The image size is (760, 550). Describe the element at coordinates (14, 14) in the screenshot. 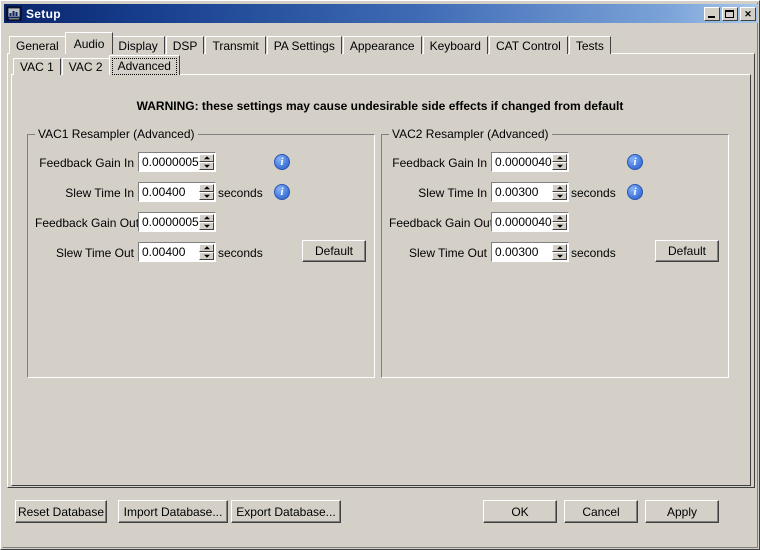

I see `app-window-icon` at that location.